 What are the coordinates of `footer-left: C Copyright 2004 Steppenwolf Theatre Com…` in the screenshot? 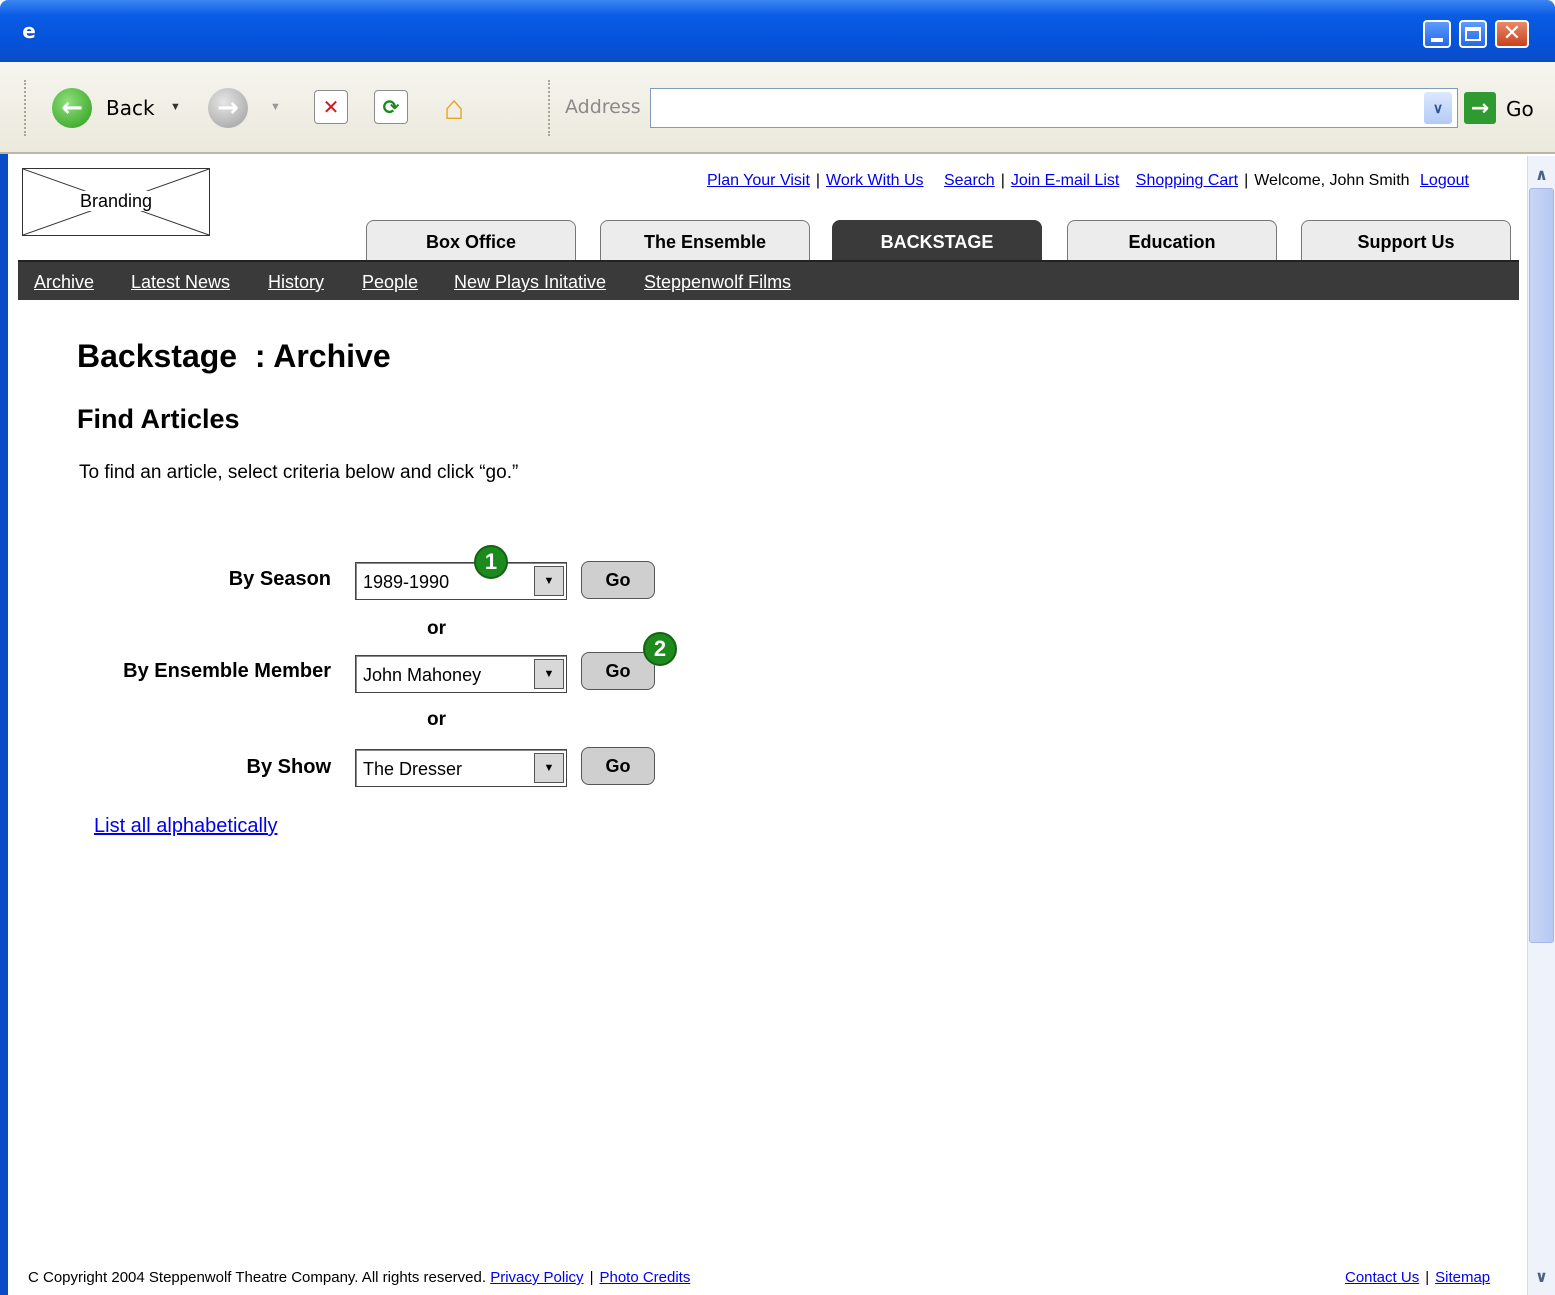 It's located at (359, 1277).